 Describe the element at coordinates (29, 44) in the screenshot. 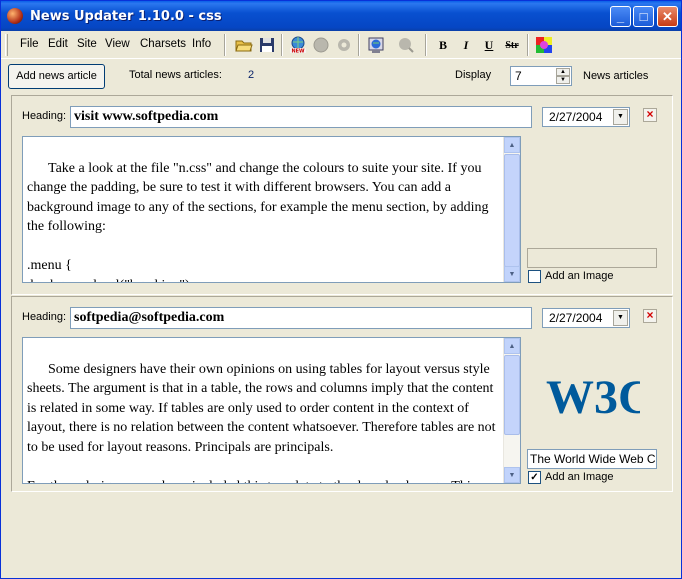

I see `menu-file: File` at that location.